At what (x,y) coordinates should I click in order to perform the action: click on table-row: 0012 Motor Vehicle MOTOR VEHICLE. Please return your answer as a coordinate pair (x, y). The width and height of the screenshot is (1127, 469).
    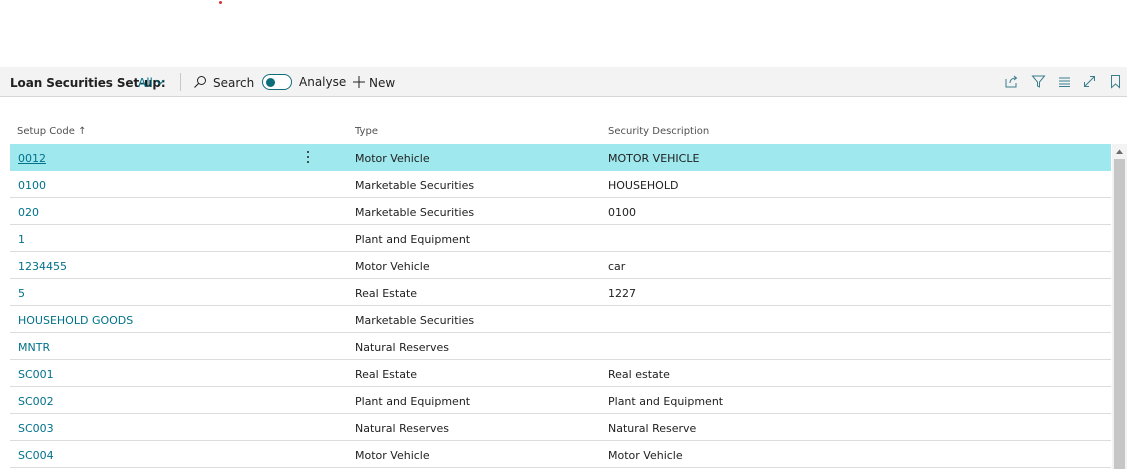
    Looking at the image, I should click on (560, 157).